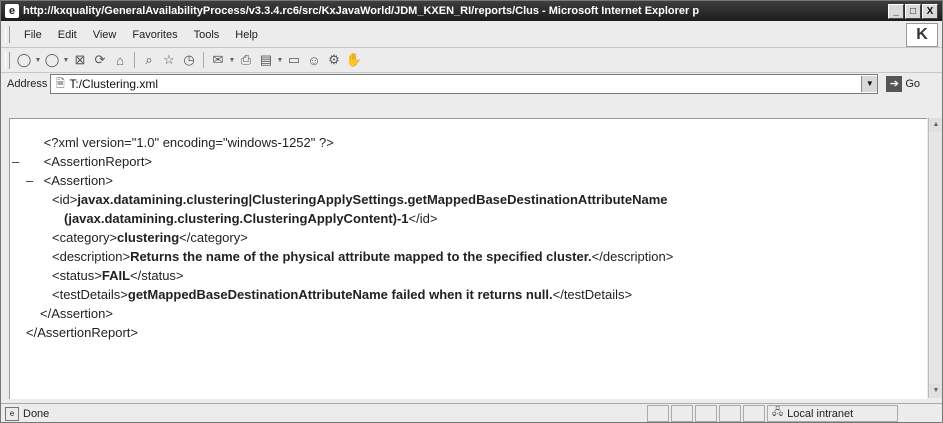  Describe the element at coordinates (232, 60) in the screenshot. I see `mail-dropdown-icon: ▼` at that location.